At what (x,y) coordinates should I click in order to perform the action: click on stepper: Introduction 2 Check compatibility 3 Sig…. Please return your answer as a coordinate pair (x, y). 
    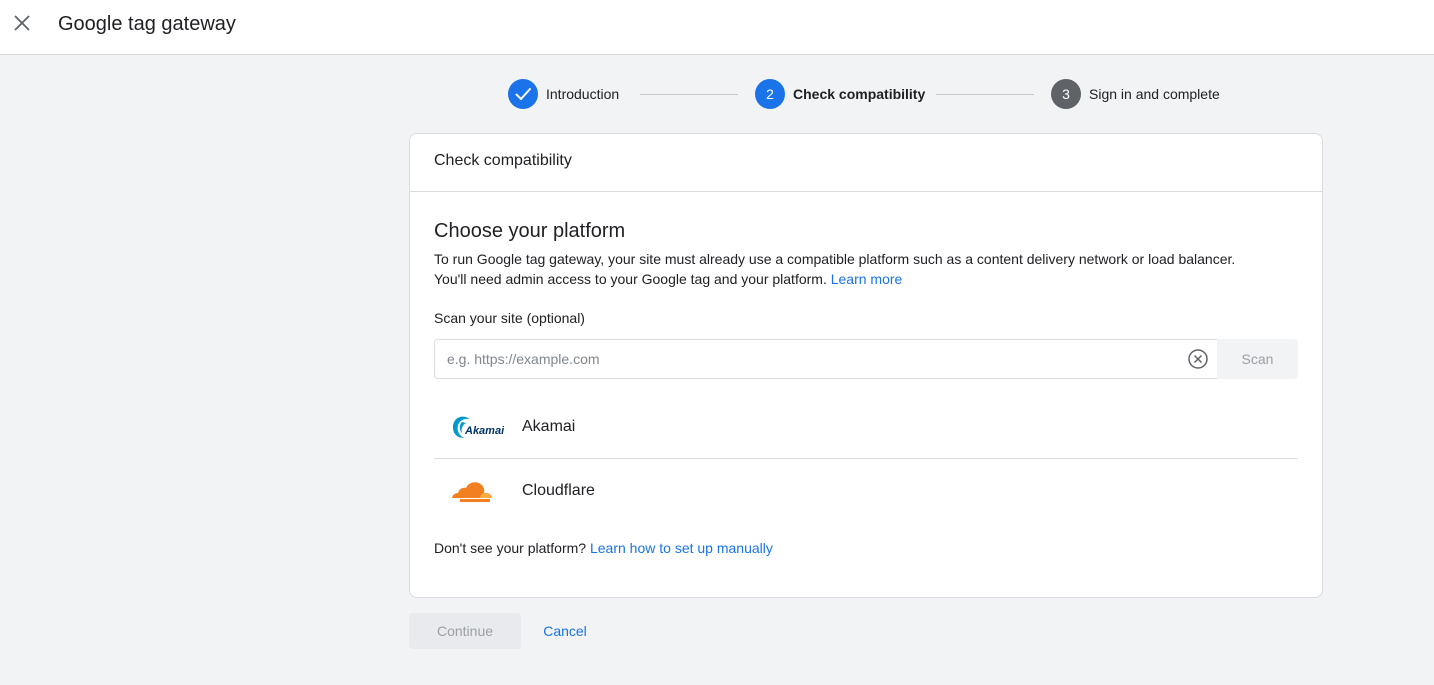
    Looking at the image, I should click on (717, 94).